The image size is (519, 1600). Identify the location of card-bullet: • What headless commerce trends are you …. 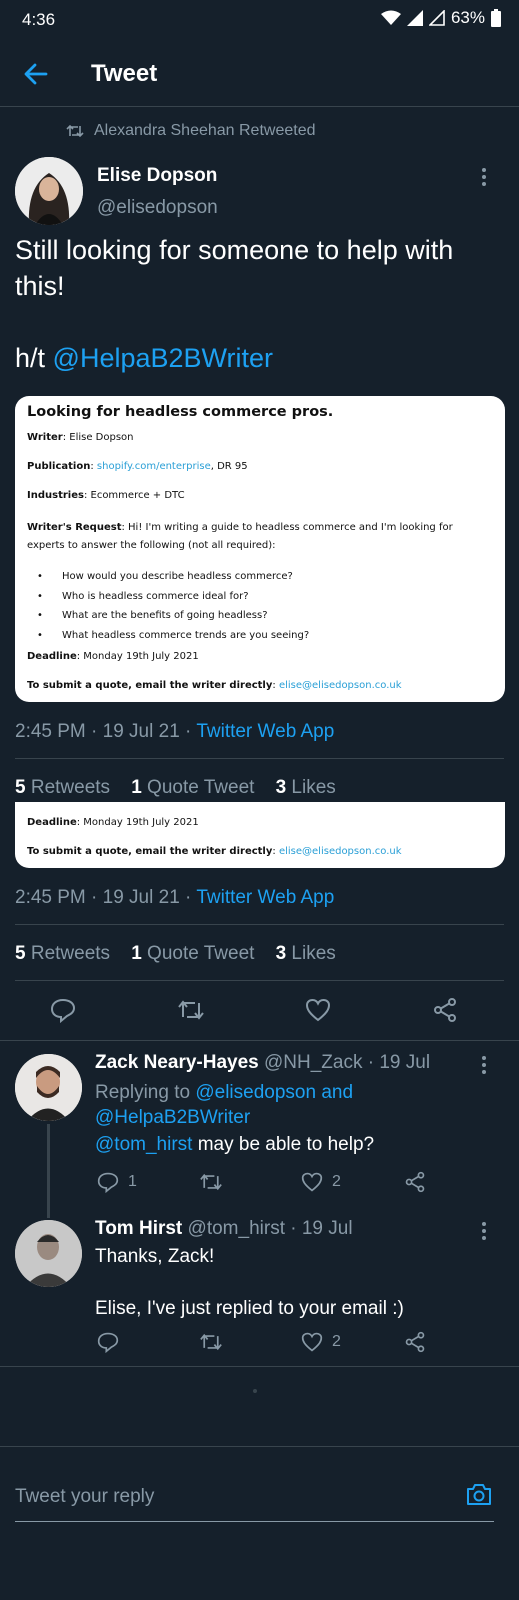
(173, 635).